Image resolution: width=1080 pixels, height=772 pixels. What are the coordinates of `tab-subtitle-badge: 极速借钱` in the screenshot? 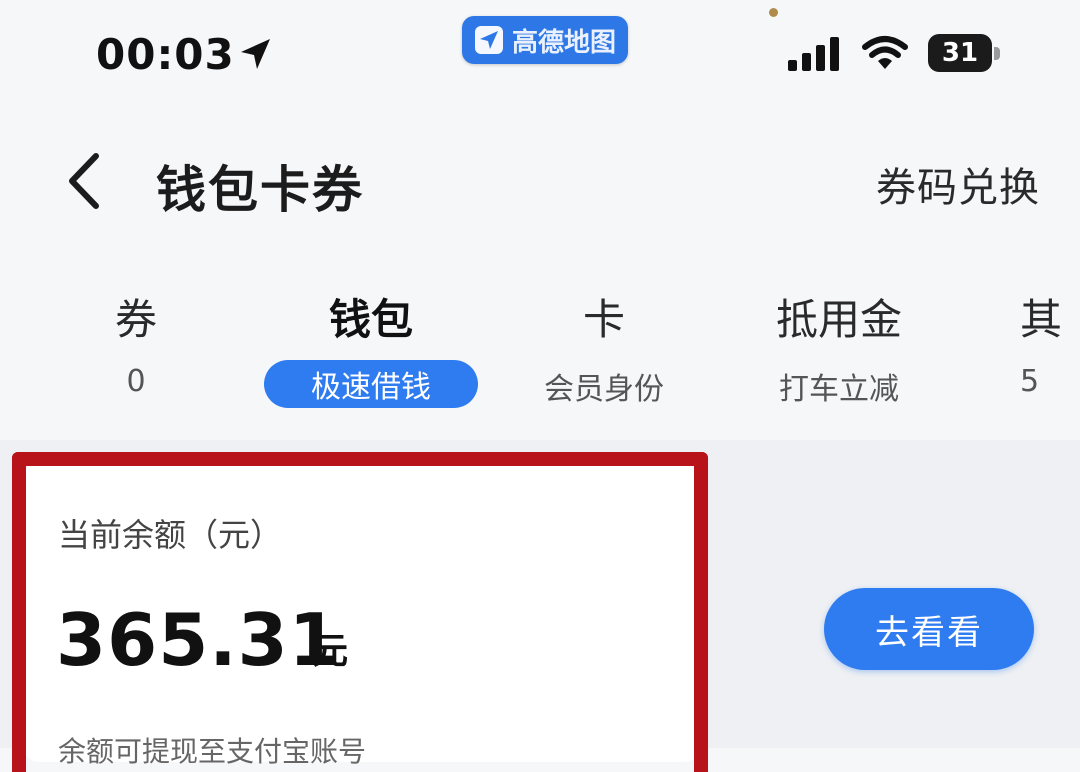 It's located at (371, 384).